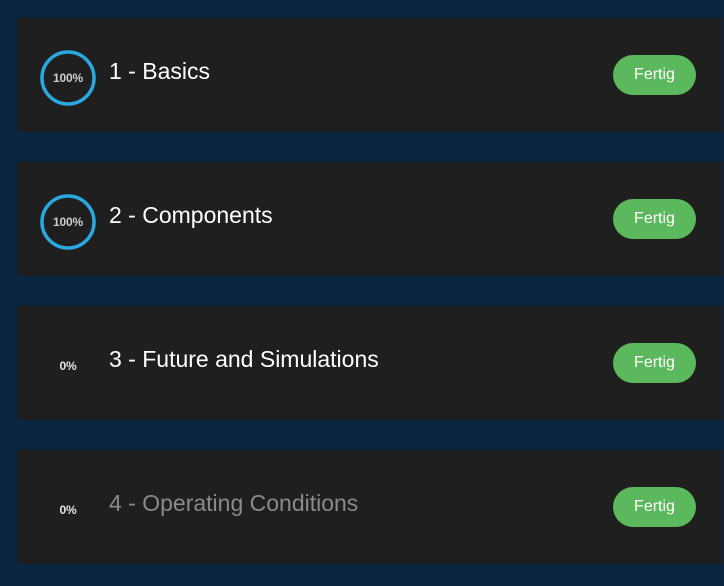 This screenshot has width=724, height=586. I want to click on module-title: 1 - Basics, so click(159, 71).